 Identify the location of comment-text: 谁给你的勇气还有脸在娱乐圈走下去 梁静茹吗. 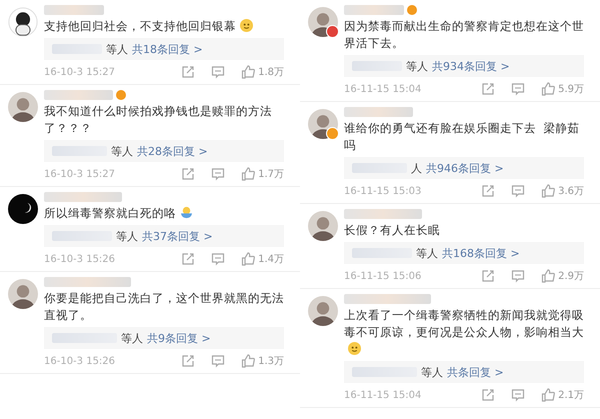
(462, 137).